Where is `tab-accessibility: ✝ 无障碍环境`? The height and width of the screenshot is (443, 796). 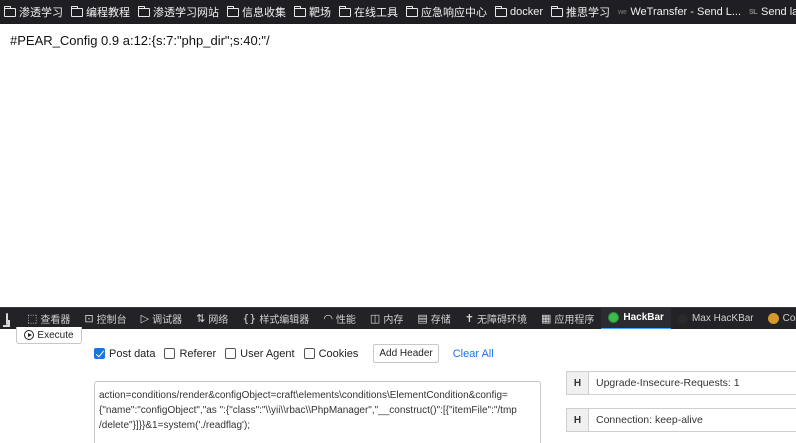
tab-accessibility: ✝ 无障碍环境 is located at coordinates (496, 318).